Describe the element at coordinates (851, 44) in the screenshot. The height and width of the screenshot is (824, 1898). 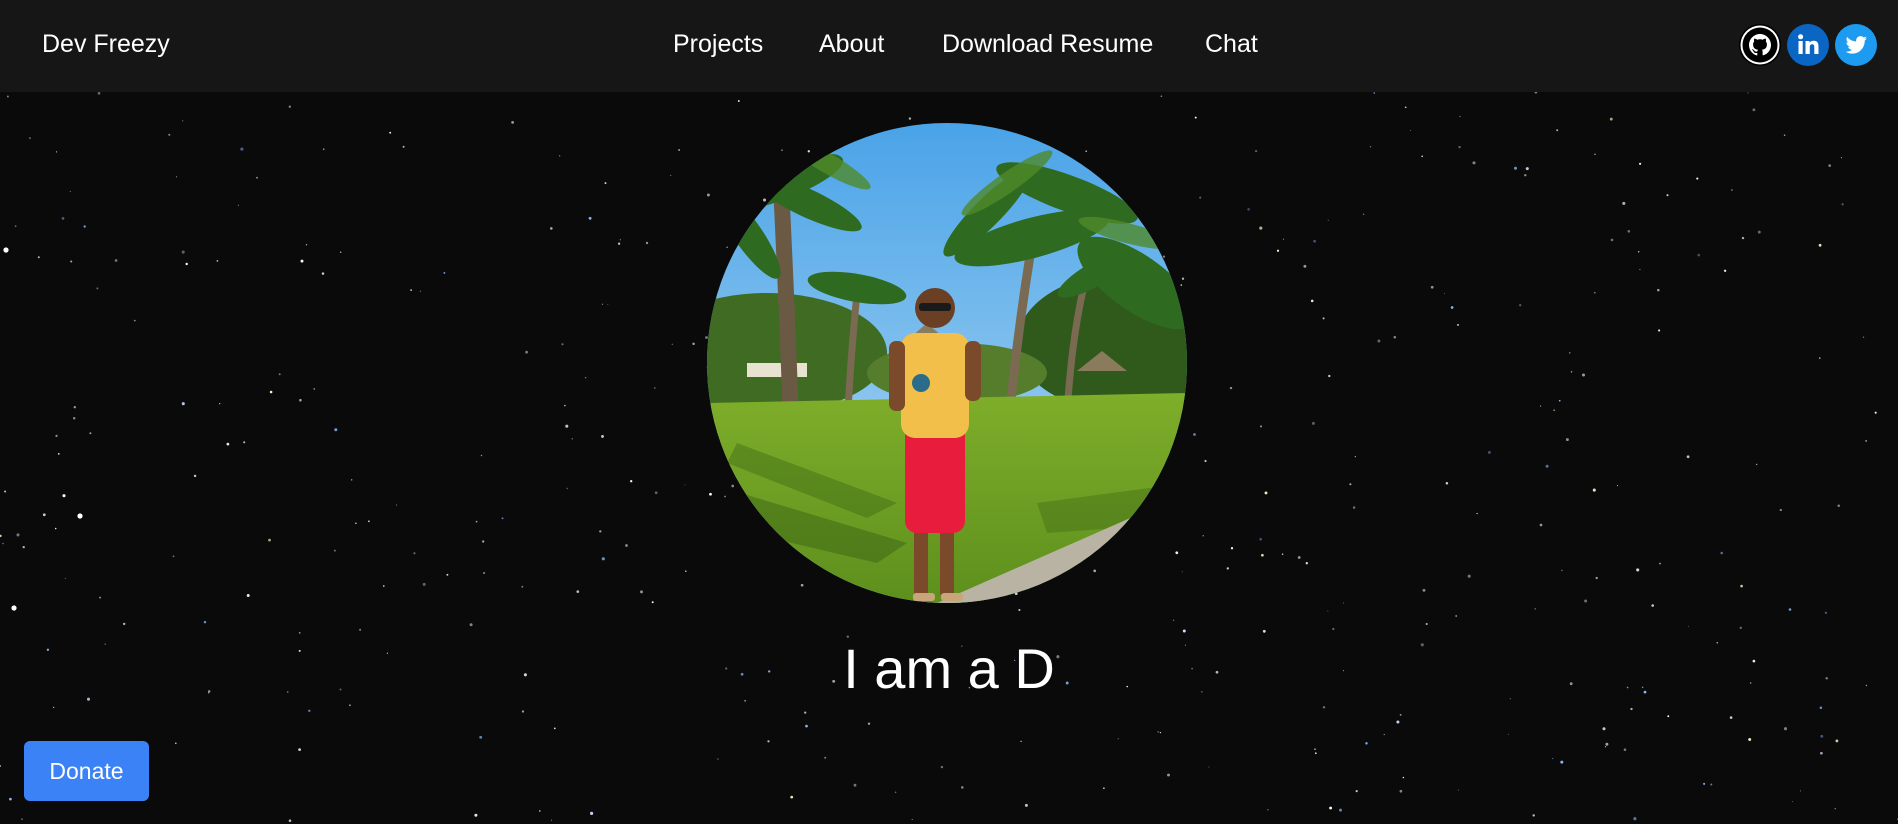
I see `nav-about: About` at that location.